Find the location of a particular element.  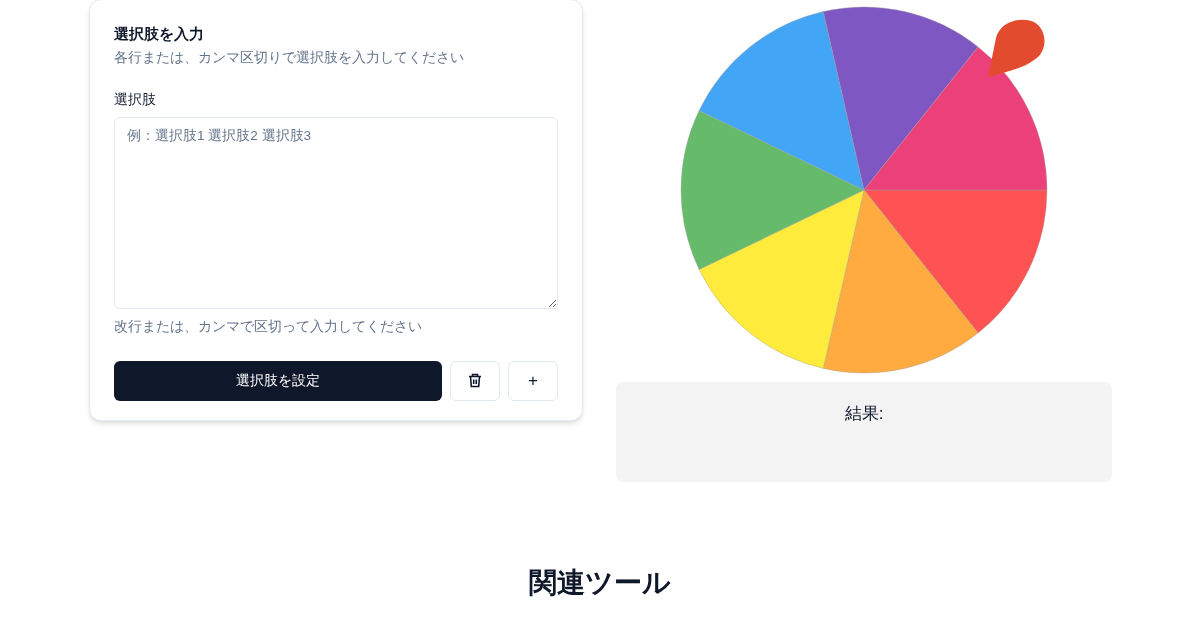

result-label: 結果: is located at coordinates (864, 414).